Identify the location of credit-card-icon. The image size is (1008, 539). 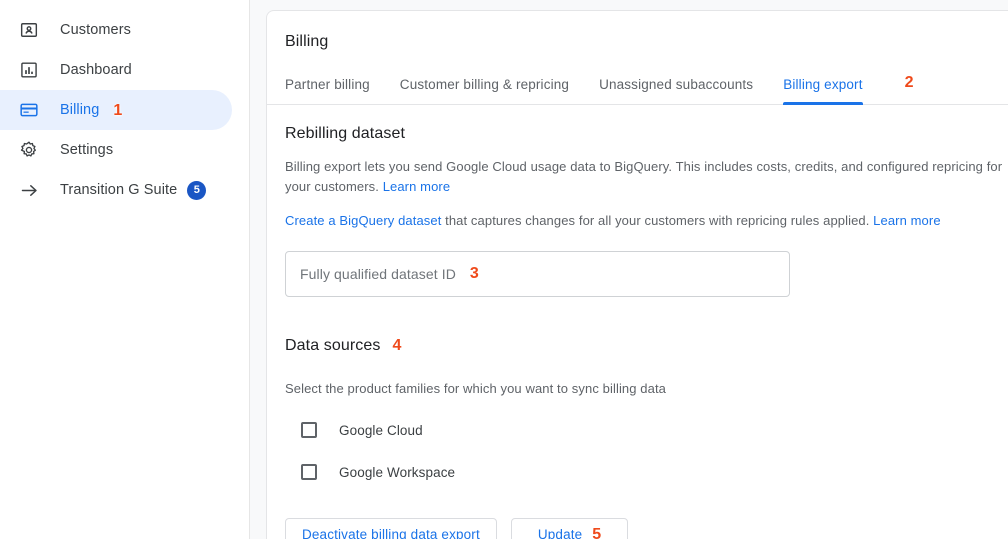
(29, 110).